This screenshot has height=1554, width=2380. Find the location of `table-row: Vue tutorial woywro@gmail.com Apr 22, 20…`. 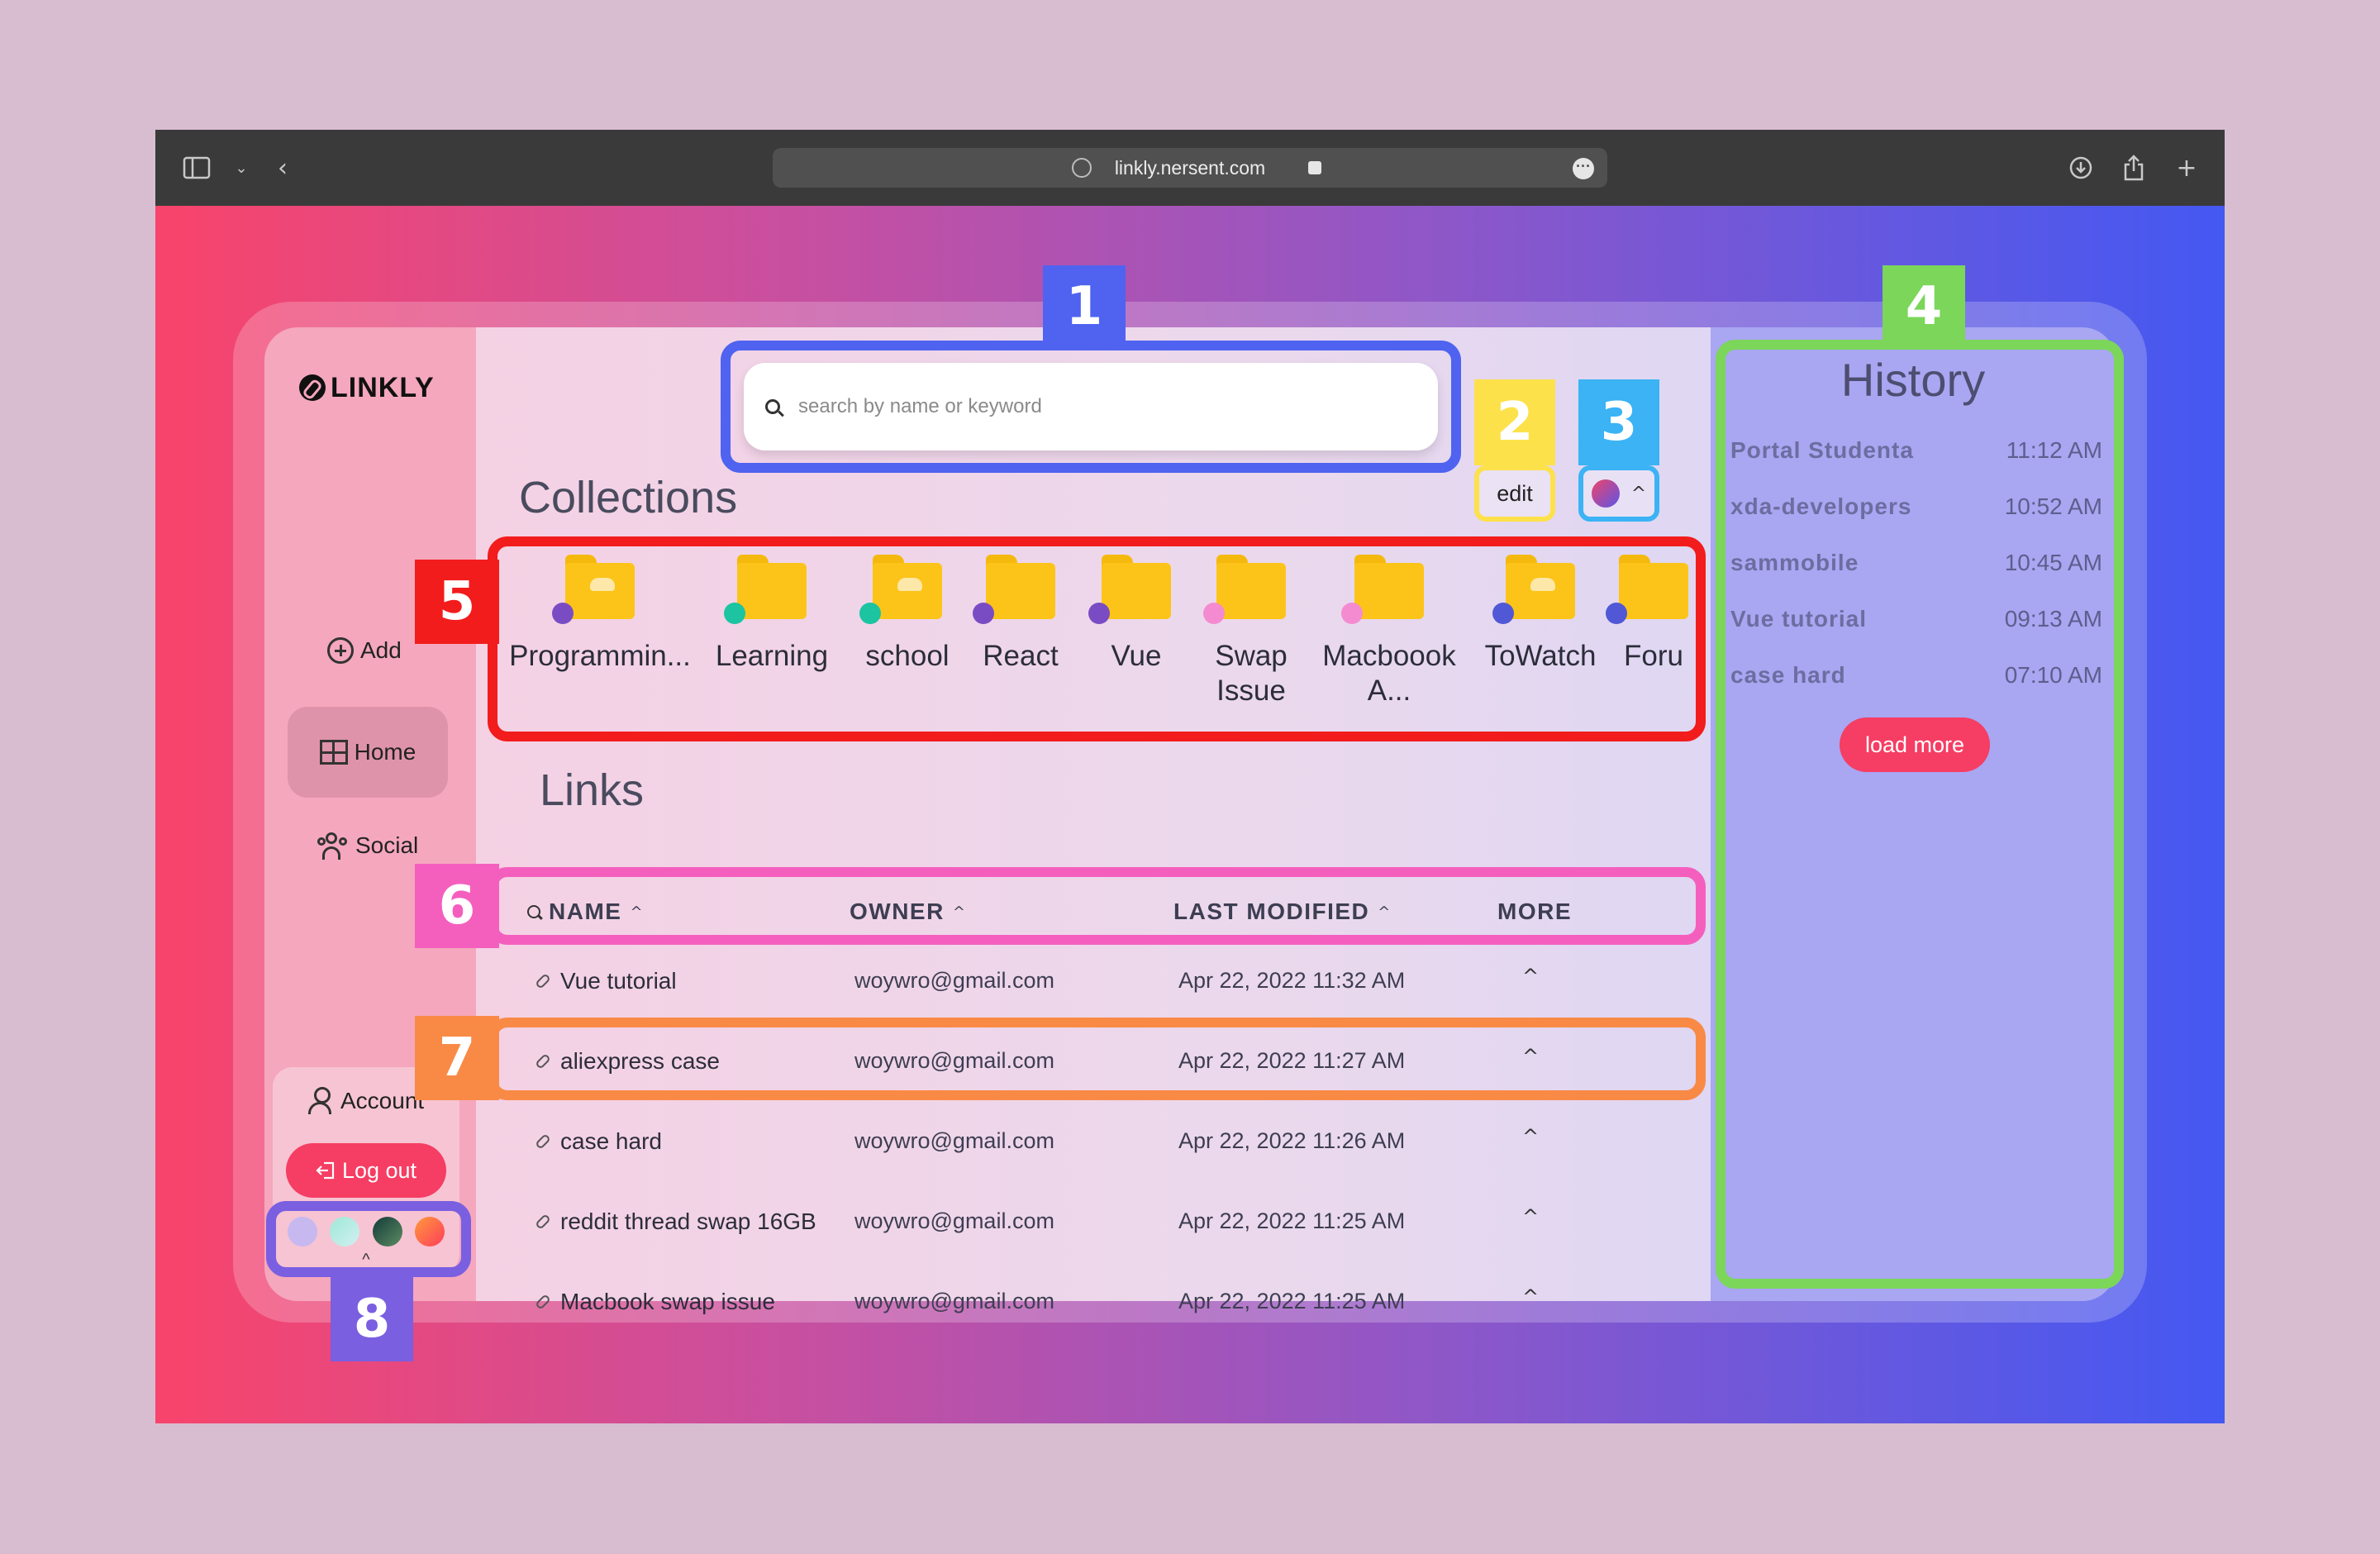

table-row: Vue tutorial woywro@gmail.com Apr 22, 20… is located at coordinates (1113, 984).